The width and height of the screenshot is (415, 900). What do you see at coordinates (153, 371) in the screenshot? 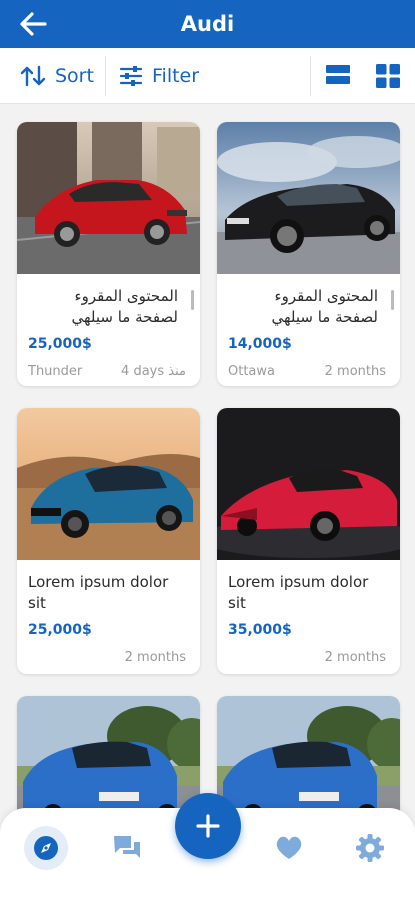
I see `listing-time: 4 days منذ` at bounding box center [153, 371].